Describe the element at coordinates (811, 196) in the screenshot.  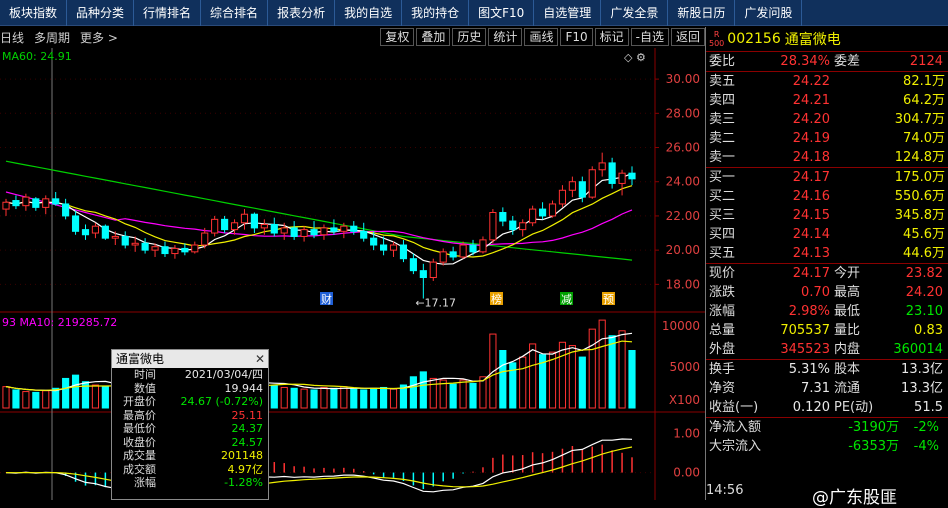
I see `orderbook-price: 24.16` at that location.